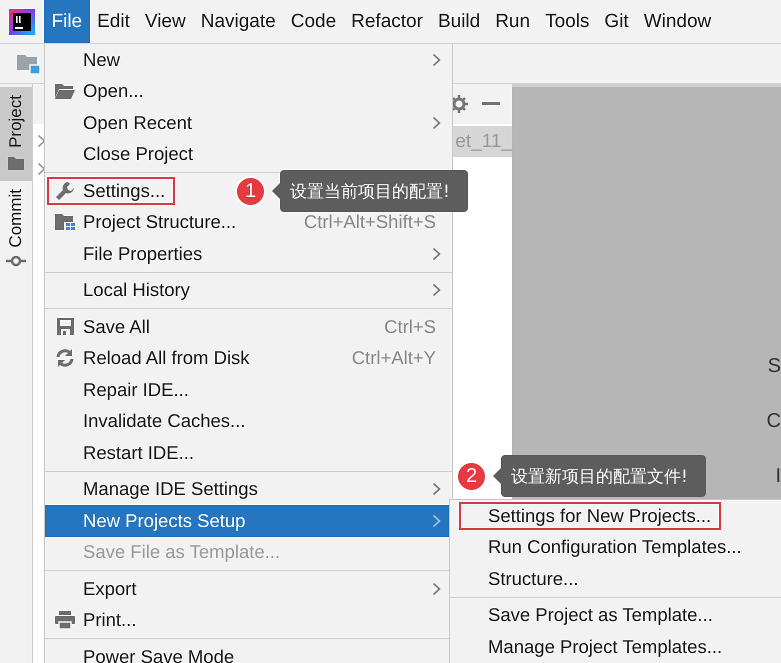 The image size is (781, 663). Describe the element at coordinates (248, 290) in the screenshot. I see `menu-item: Local History` at that location.